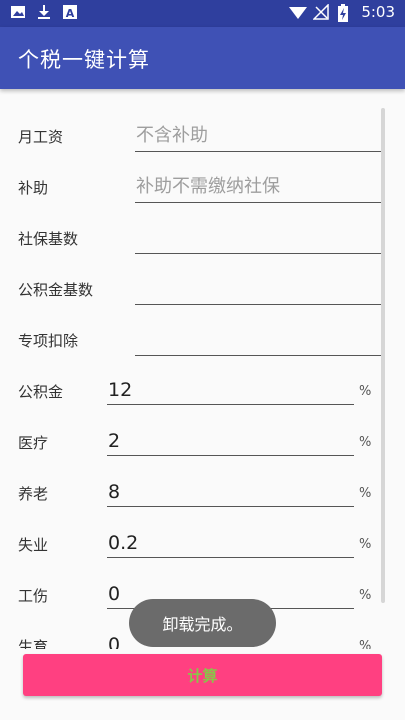  What do you see at coordinates (202, 58) in the screenshot?
I see `app-bar: 个税一键计算` at bounding box center [202, 58].